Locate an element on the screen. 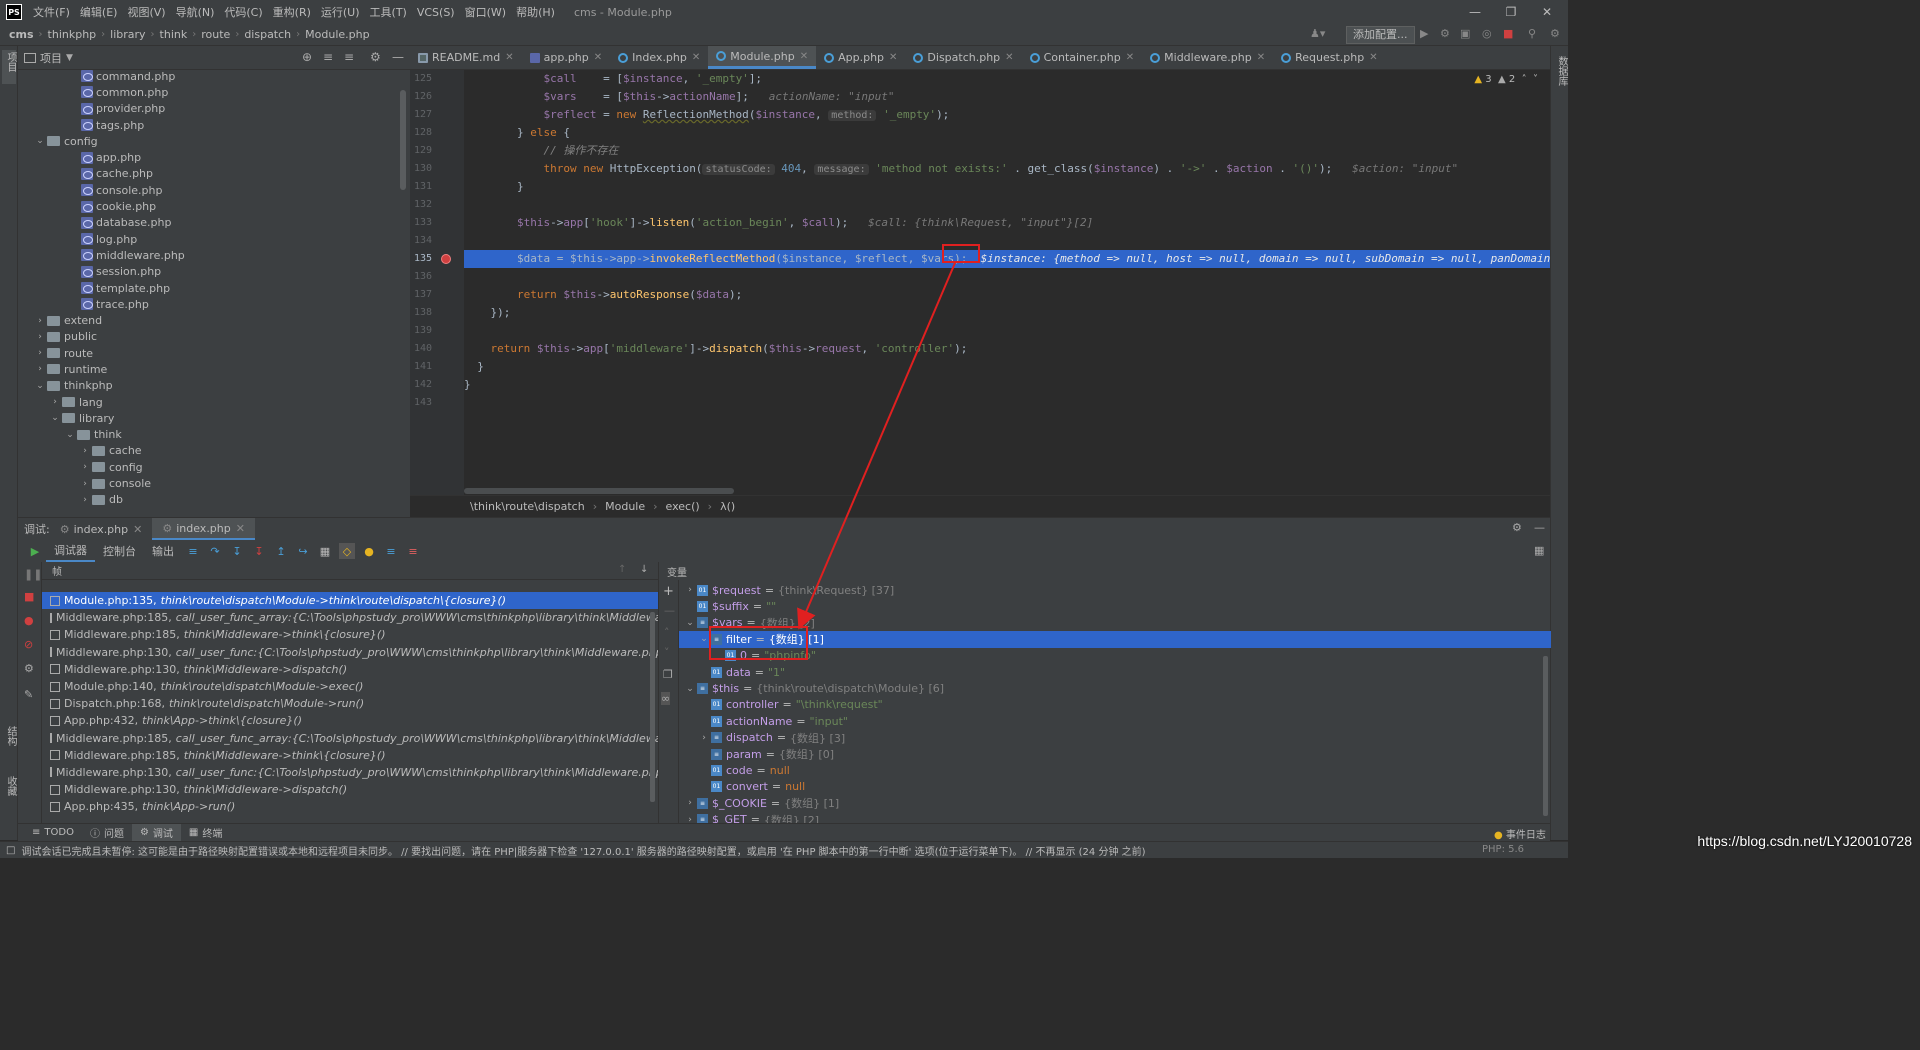  annotation-arrow is located at coordinates (876, 446).